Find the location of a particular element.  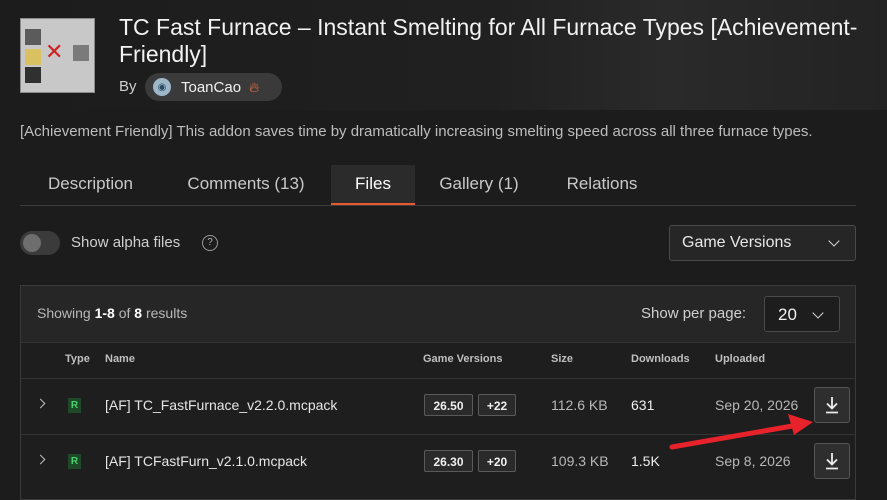

column-uploaded: Uploaded is located at coordinates (740, 359).